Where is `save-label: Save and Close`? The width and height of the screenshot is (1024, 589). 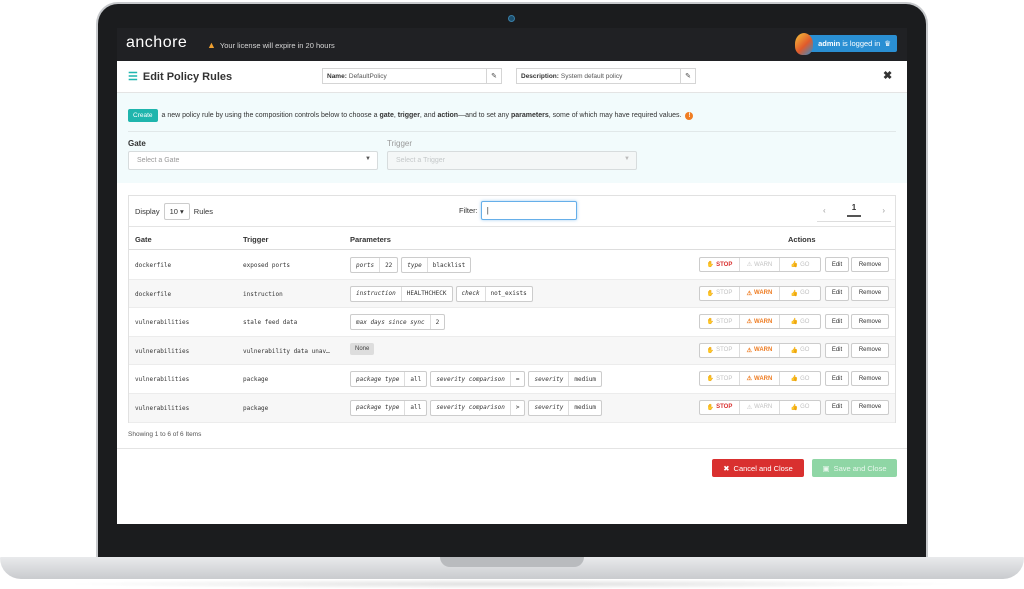
save-label: Save and Close is located at coordinates (860, 468).